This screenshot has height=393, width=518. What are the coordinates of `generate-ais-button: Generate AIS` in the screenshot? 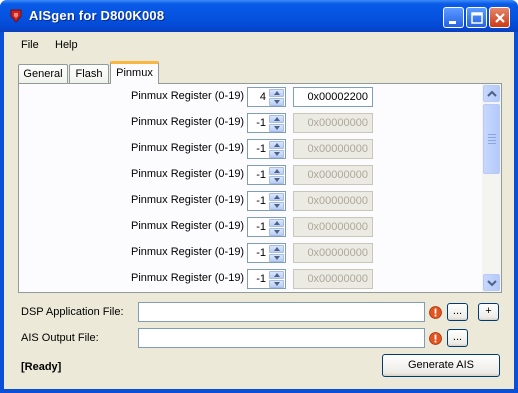 It's located at (441, 365).